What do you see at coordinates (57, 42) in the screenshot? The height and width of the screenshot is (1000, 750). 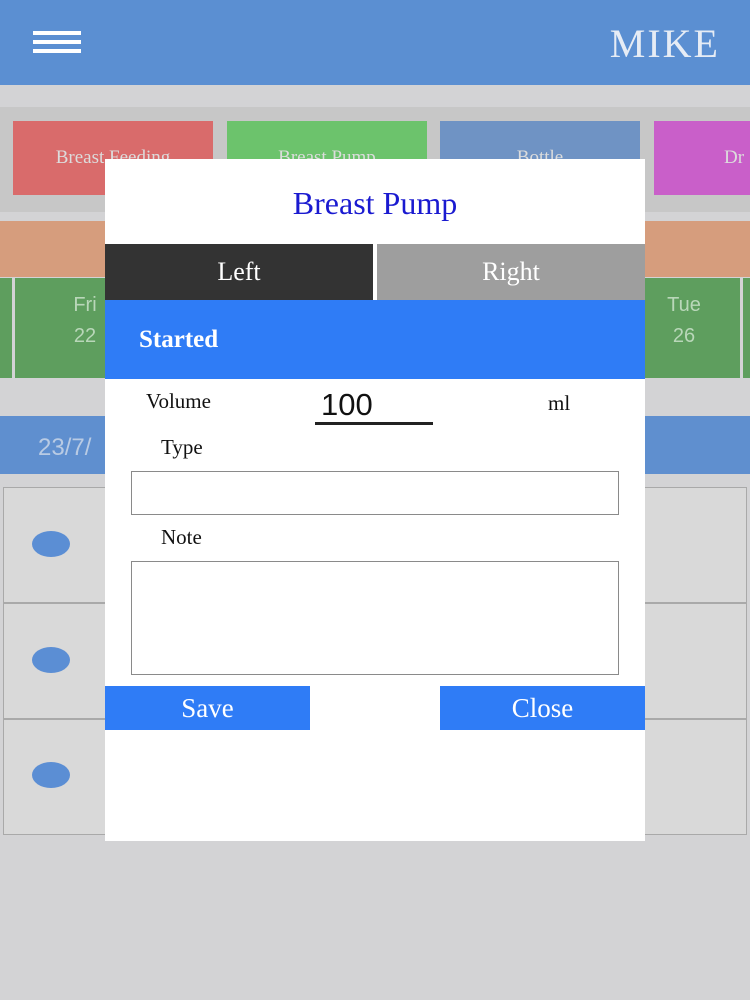 I see `hamburger-menu-icon` at bounding box center [57, 42].